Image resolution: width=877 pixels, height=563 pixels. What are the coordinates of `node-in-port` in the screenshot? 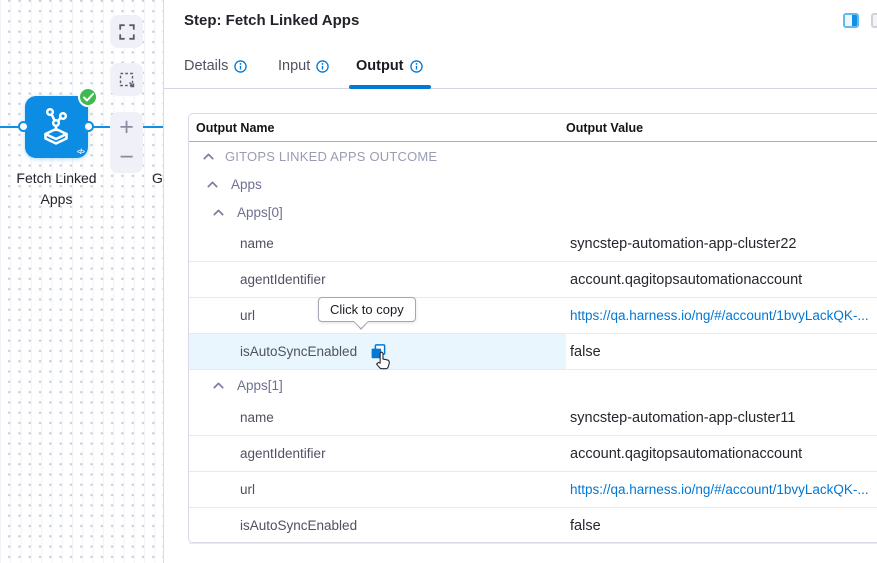 It's located at (23, 126).